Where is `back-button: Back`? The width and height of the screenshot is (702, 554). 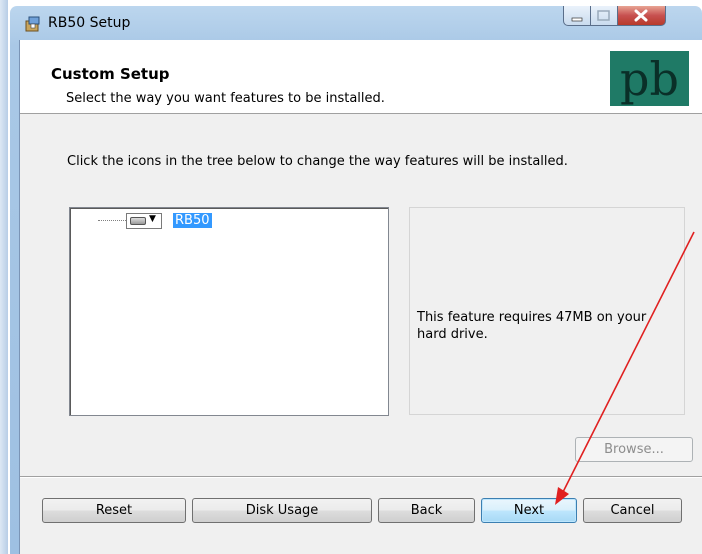 back-button: Back is located at coordinates (426, 510).